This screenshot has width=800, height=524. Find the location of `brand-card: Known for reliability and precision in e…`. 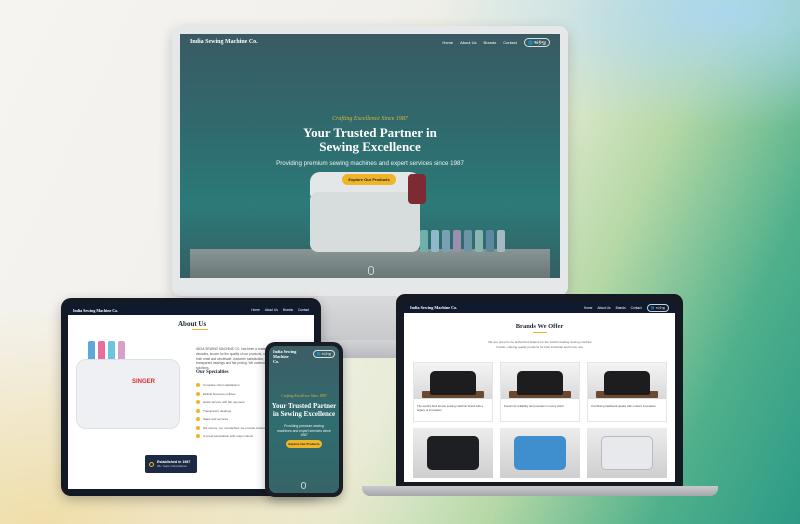

brand-card: Known for reliability and precision in e… is located at coordinates (540, 392).